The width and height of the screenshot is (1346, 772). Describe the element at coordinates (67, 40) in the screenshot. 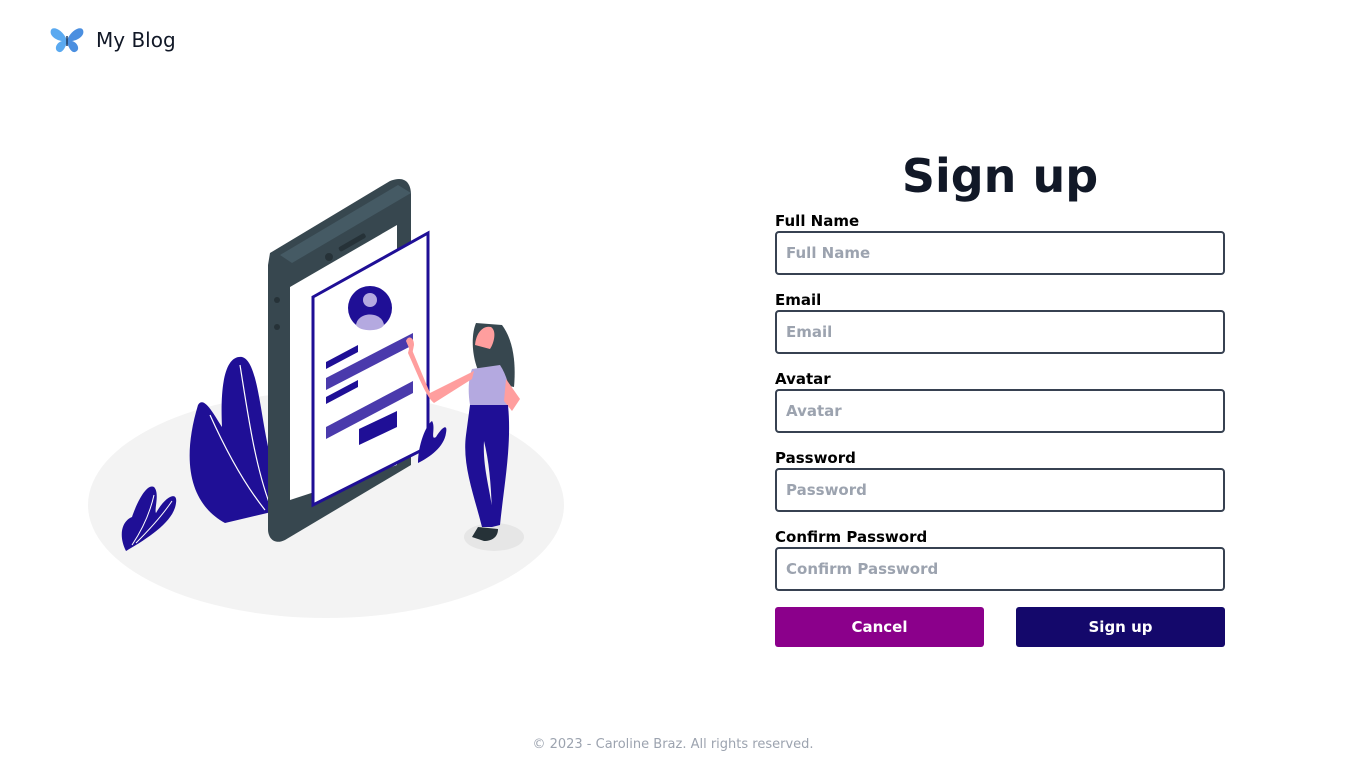

I see `butterfly-icon` at that location.